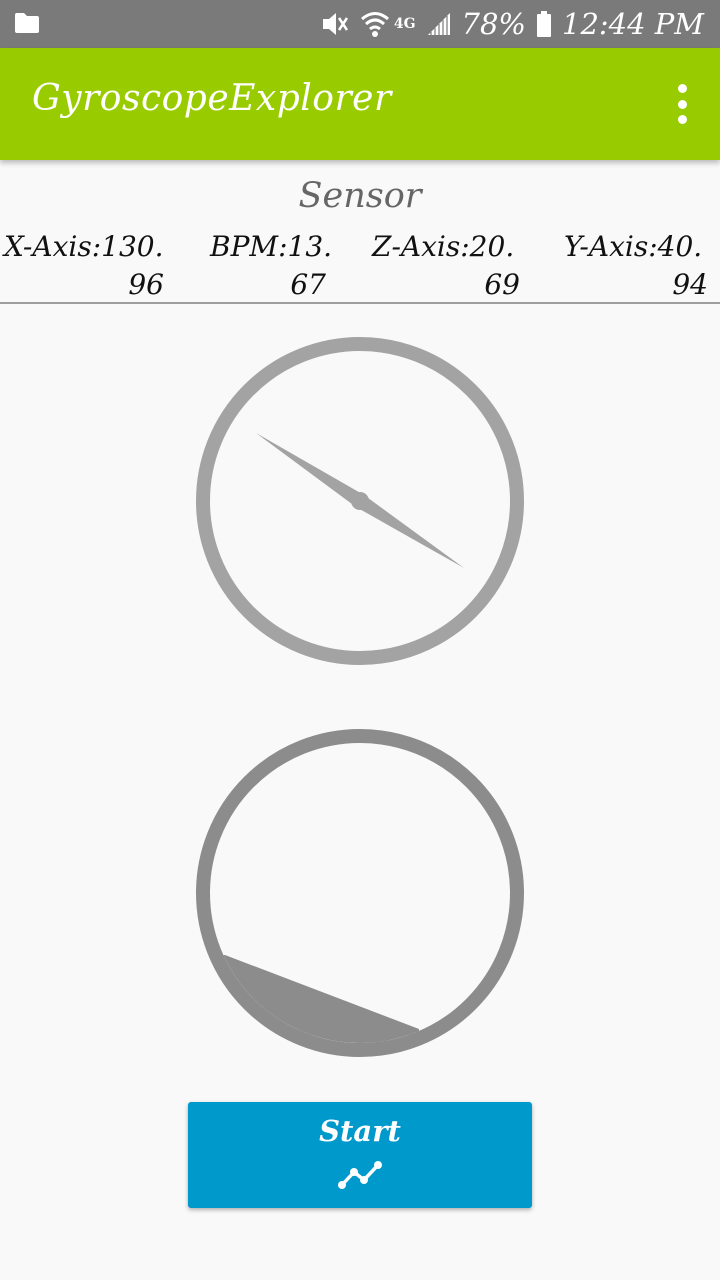 The image size is (720, 1280). Describe the element at coordinates (335, 24) in the screenshot. I see `mute-icon` at that location.